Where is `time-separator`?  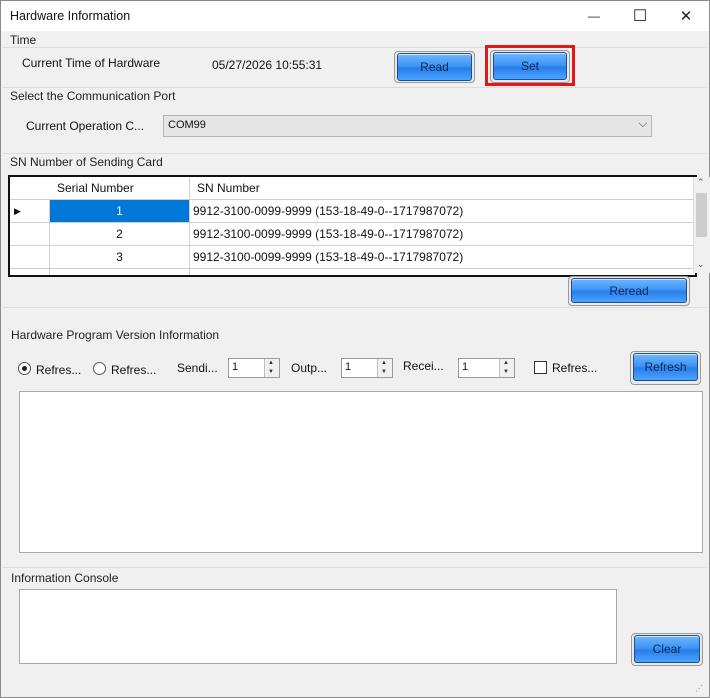 time-separator is located at coordinates (355, 47).